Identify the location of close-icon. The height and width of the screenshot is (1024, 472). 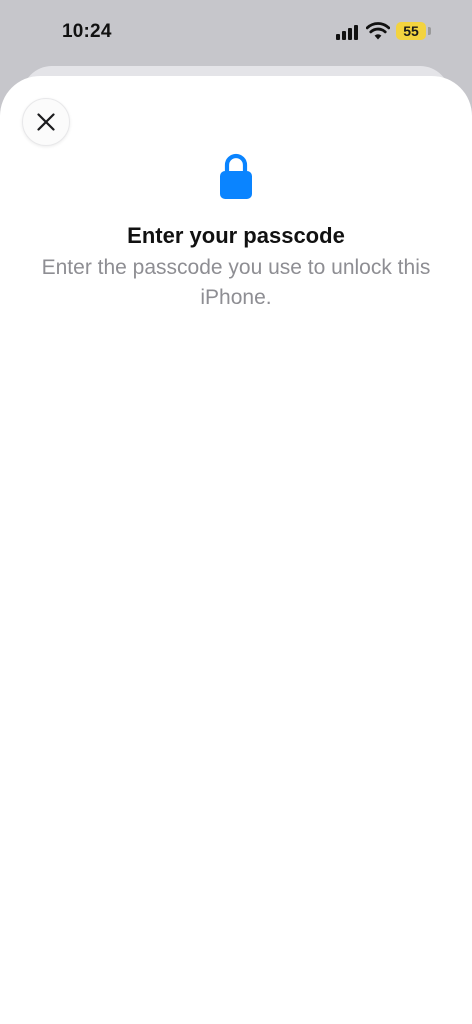
(46, 122).